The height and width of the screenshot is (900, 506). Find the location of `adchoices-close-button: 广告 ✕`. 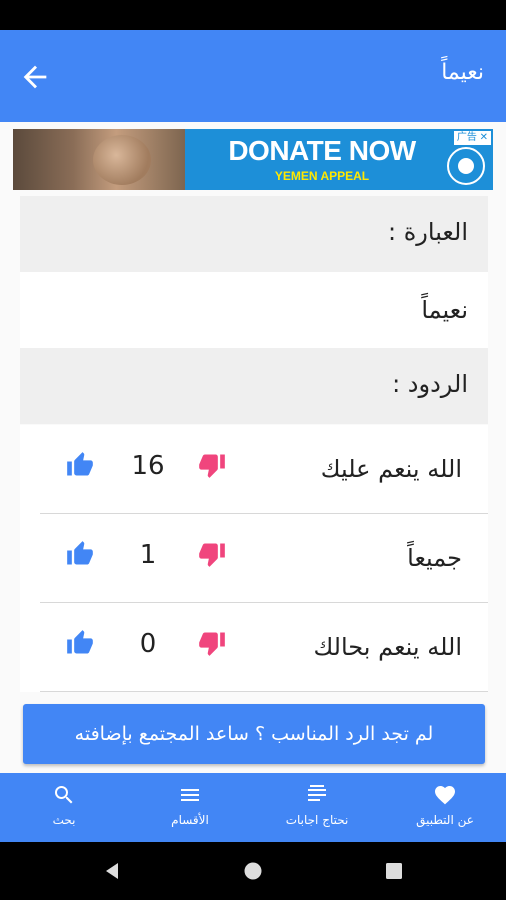

adchoices-close-button: 广告 ✕ is located at coordinates (472, 138).